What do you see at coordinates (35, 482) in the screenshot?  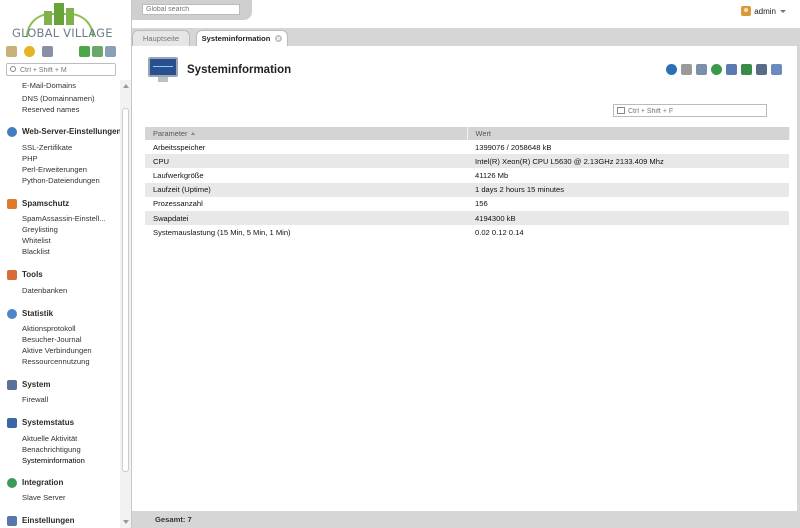 I see `sidebar-section-integration: Integration` at bounding box center [35, 482].